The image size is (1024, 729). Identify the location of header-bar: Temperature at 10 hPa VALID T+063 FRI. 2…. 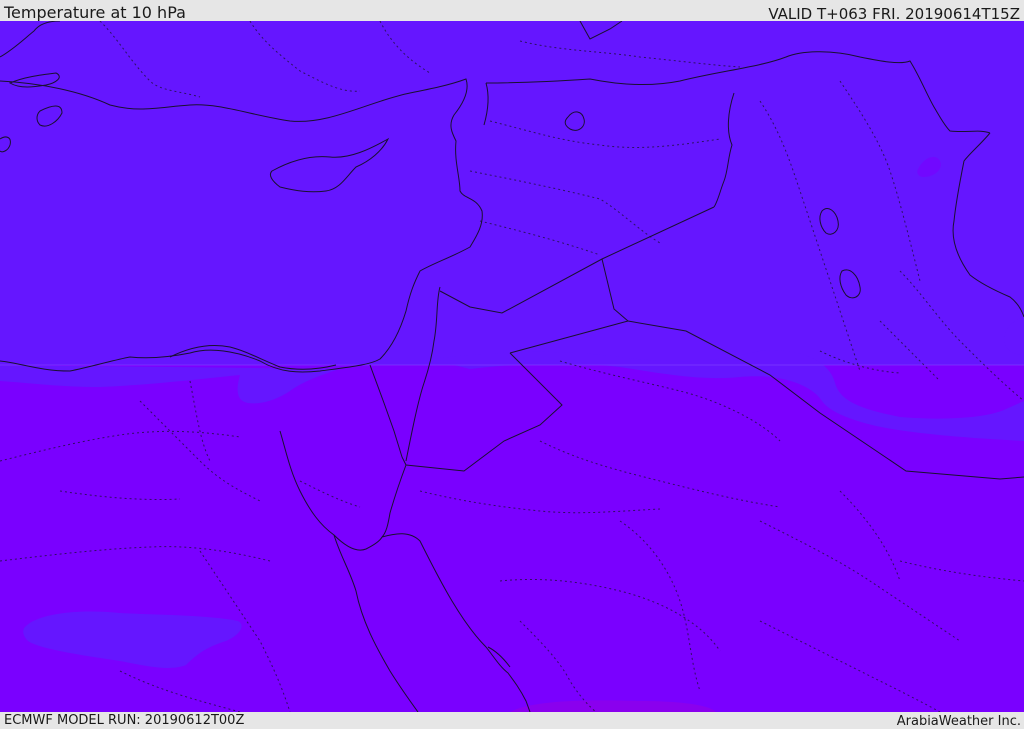
(512, 11).